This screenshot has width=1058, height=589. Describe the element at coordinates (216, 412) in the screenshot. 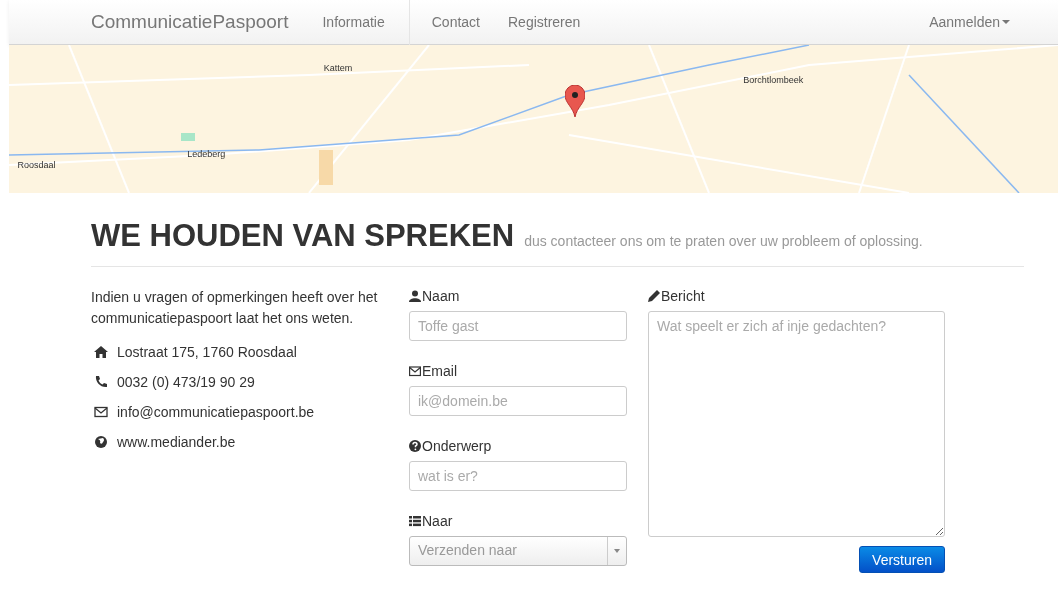

I see `contact-text: info@communicatiepaspoort.be` at that location.